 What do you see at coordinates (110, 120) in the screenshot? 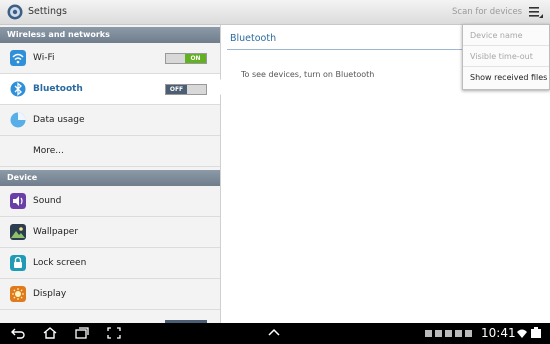
I see `sidebar-item-data-usage: Data usage` at bounding box center [110, 120].